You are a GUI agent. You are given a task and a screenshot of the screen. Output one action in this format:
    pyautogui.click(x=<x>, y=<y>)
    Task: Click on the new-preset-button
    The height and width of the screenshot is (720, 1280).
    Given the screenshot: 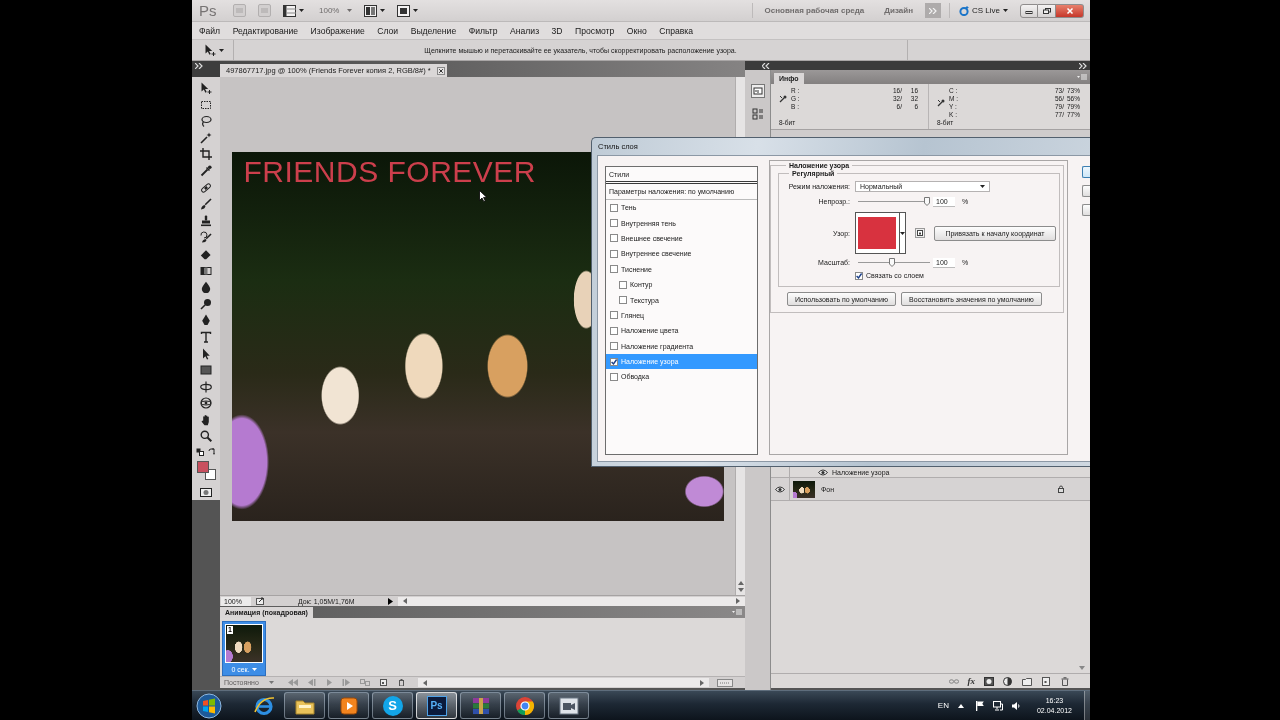 What is the action you would take?
    pyautogui.click(x=920, y=233)
    